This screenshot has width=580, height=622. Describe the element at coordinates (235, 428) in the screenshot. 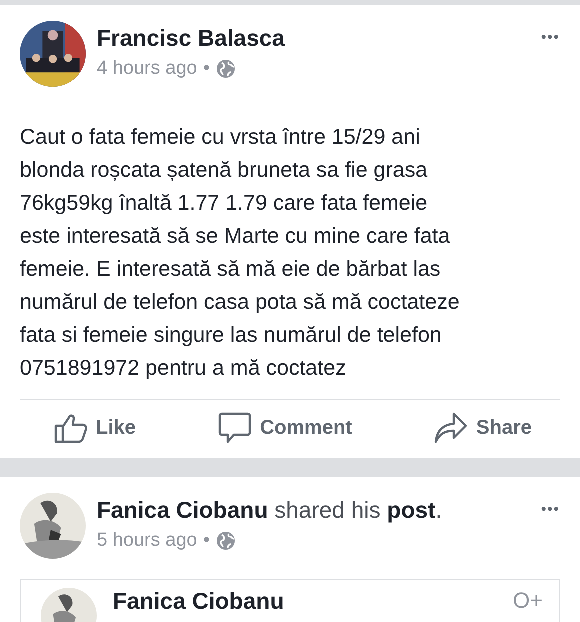

I see `speech-bubble-icon` at that location.